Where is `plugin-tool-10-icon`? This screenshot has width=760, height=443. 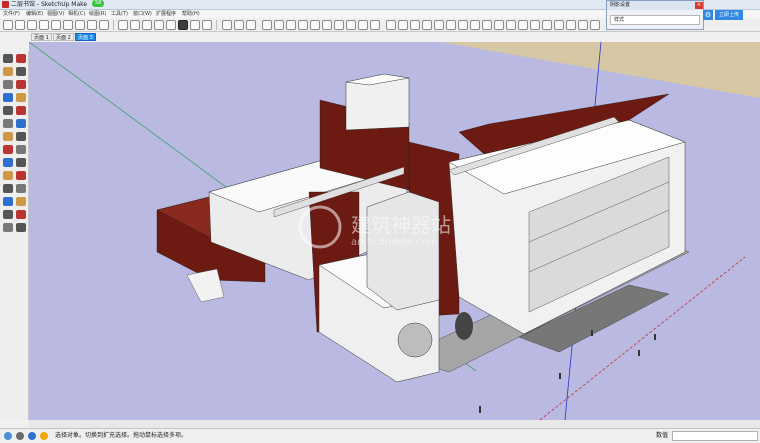
plugin-tool-10-icon is located at coordinates (375, 25).